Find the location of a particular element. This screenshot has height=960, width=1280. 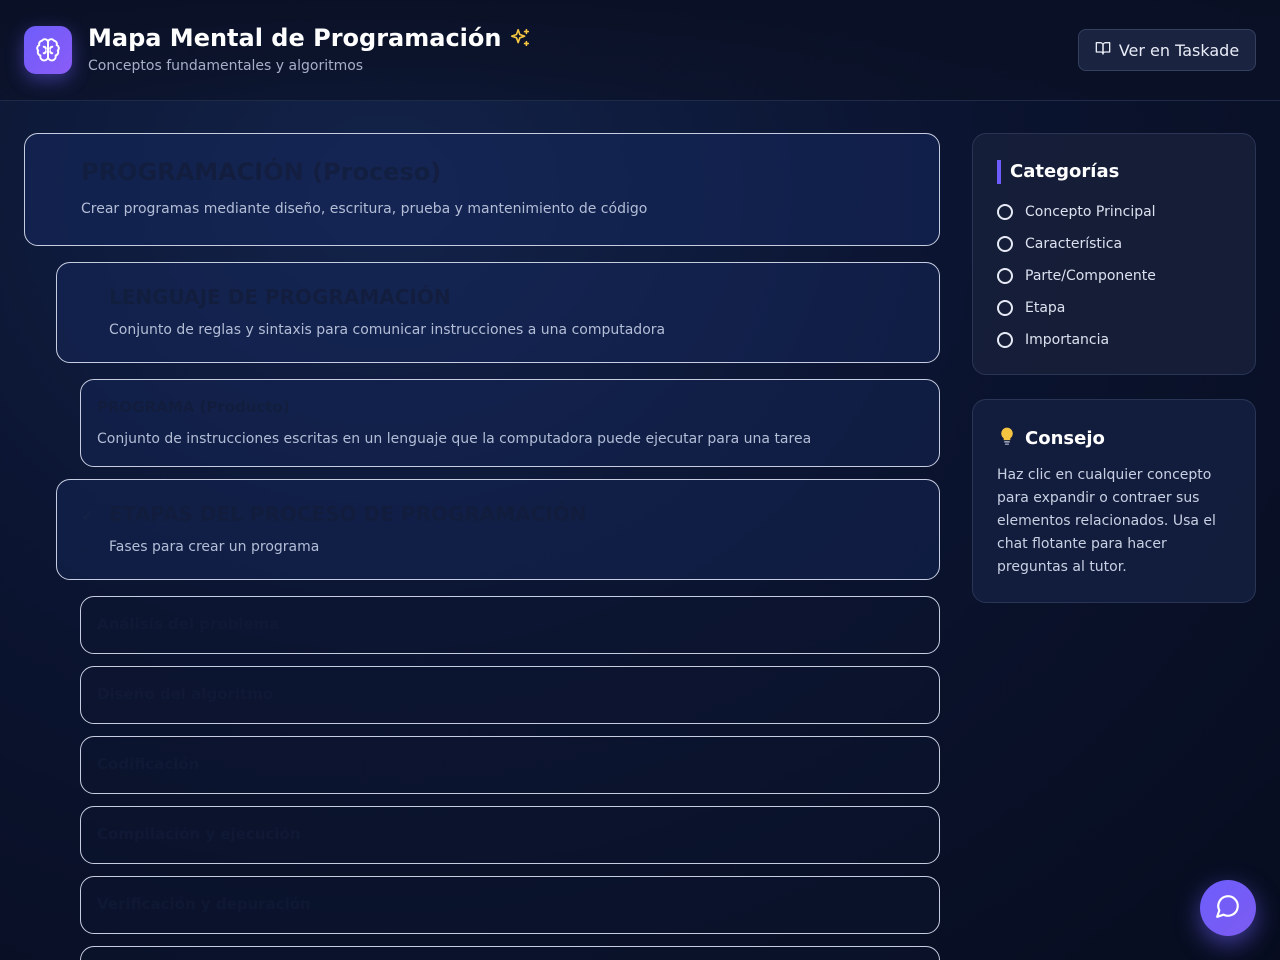

view-in-taskade-button: Ver en Taskade is located at coordinates (1167, 50).